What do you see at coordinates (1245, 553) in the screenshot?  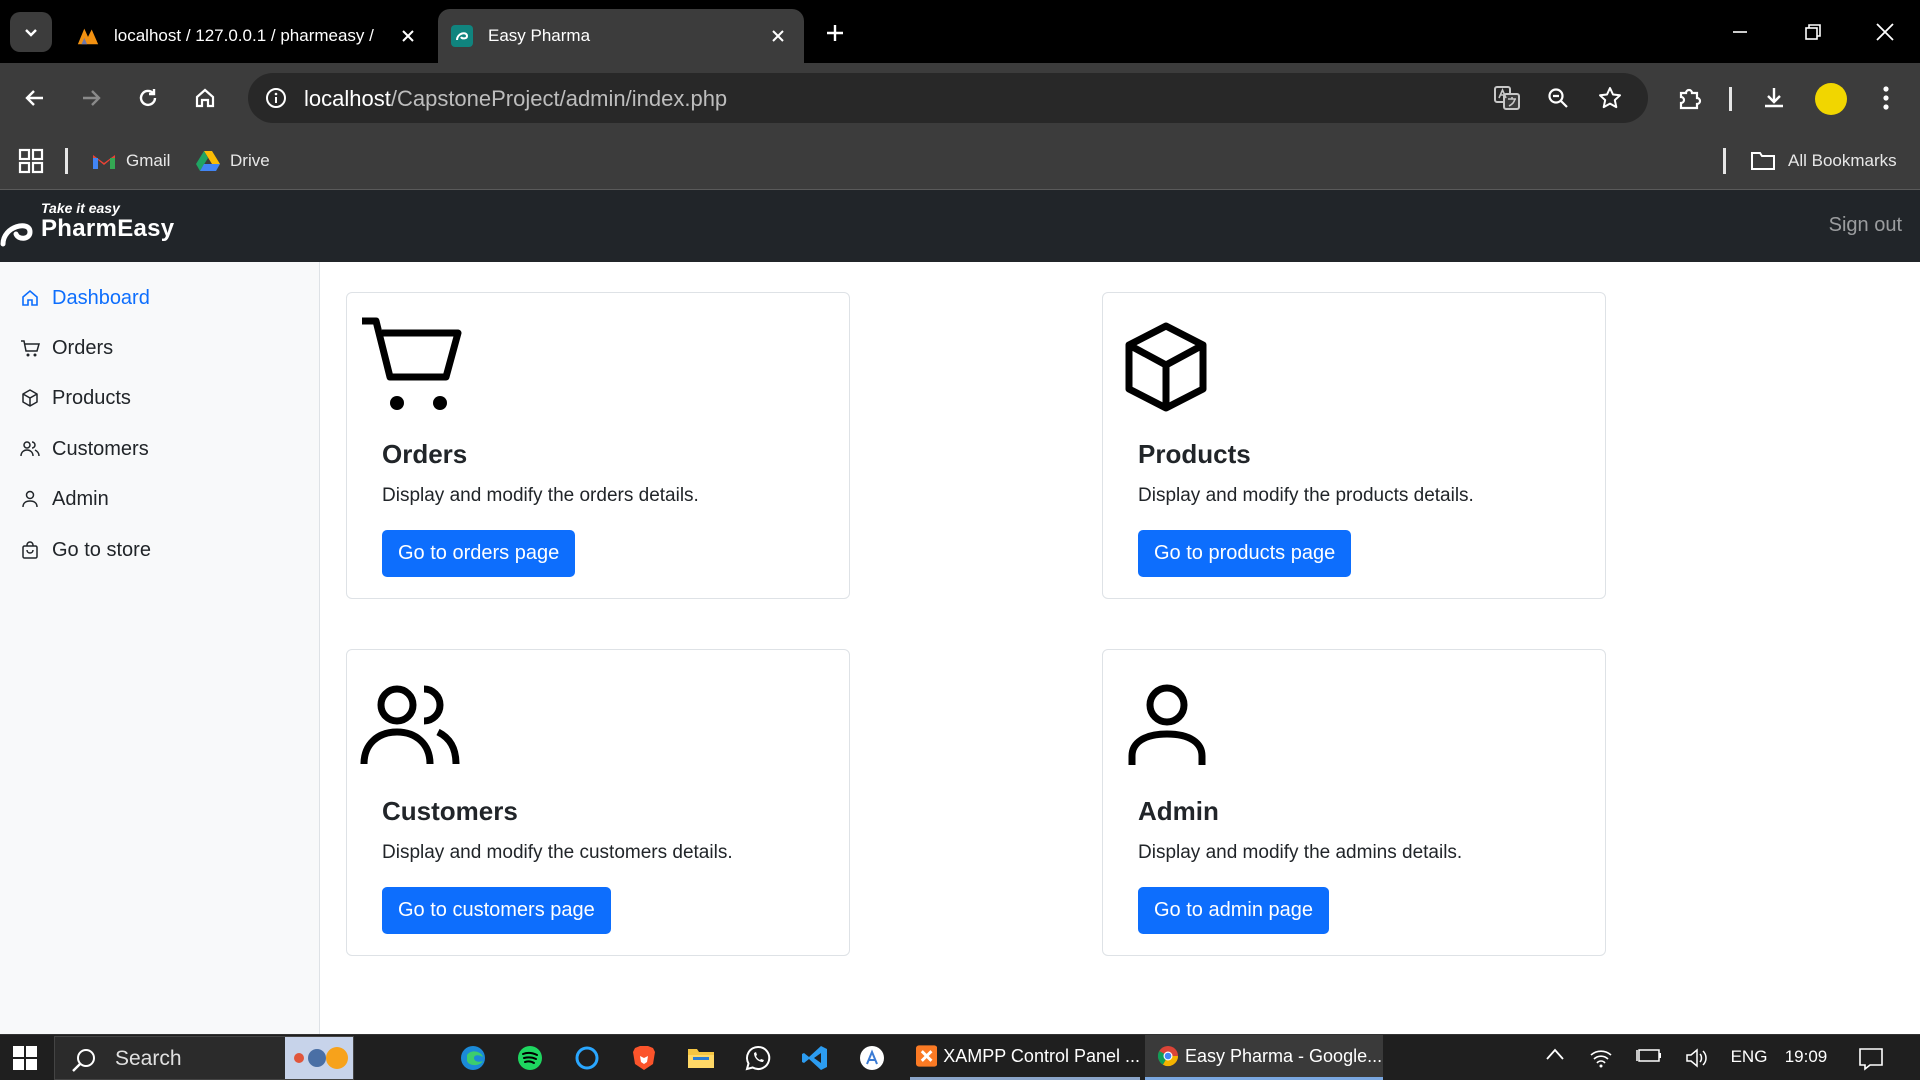 I see `go-to-products-button: Go to products page` at bounding box center [1245, 553].